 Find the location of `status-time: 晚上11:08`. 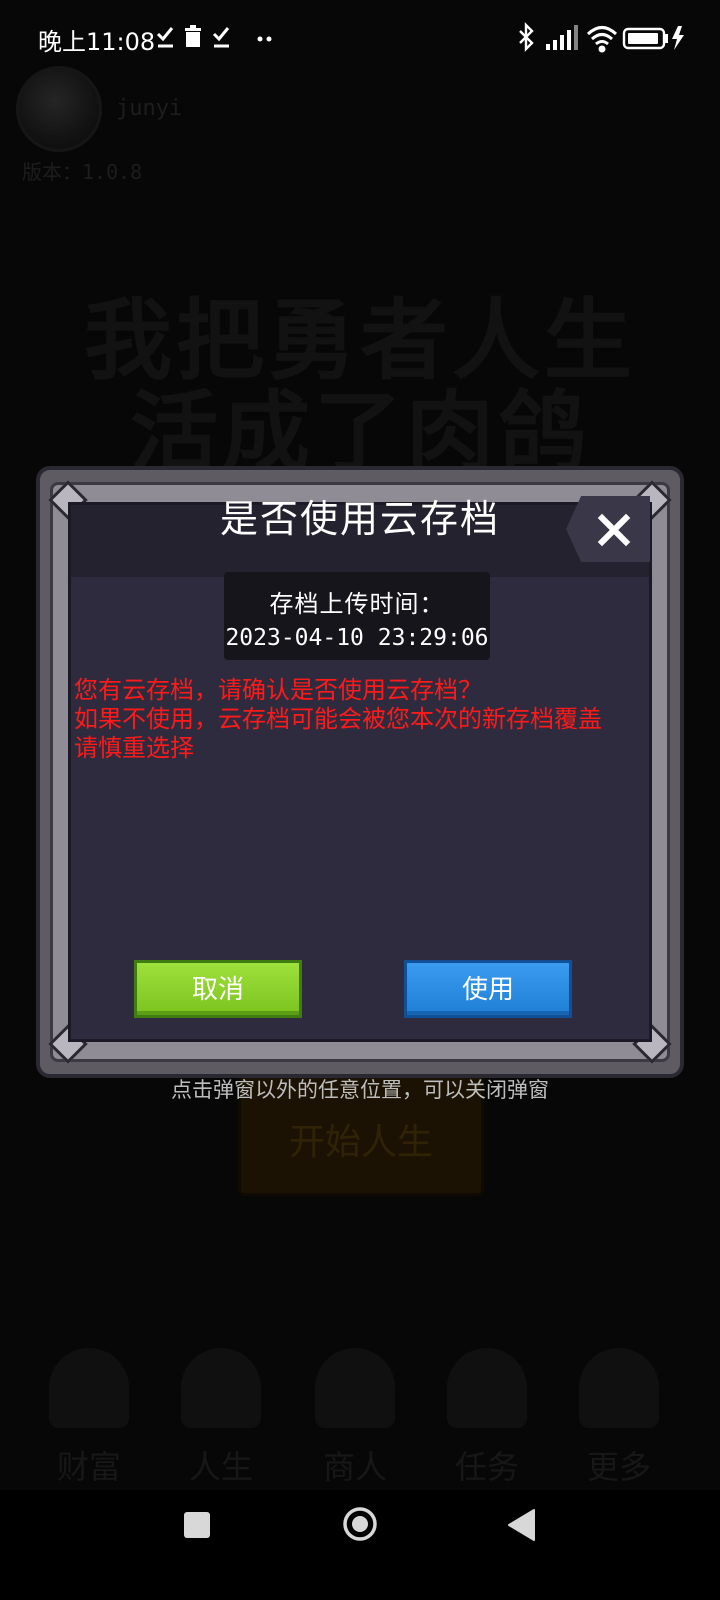

status-time: 晚上11:08 is located at coordinates (97, 42).